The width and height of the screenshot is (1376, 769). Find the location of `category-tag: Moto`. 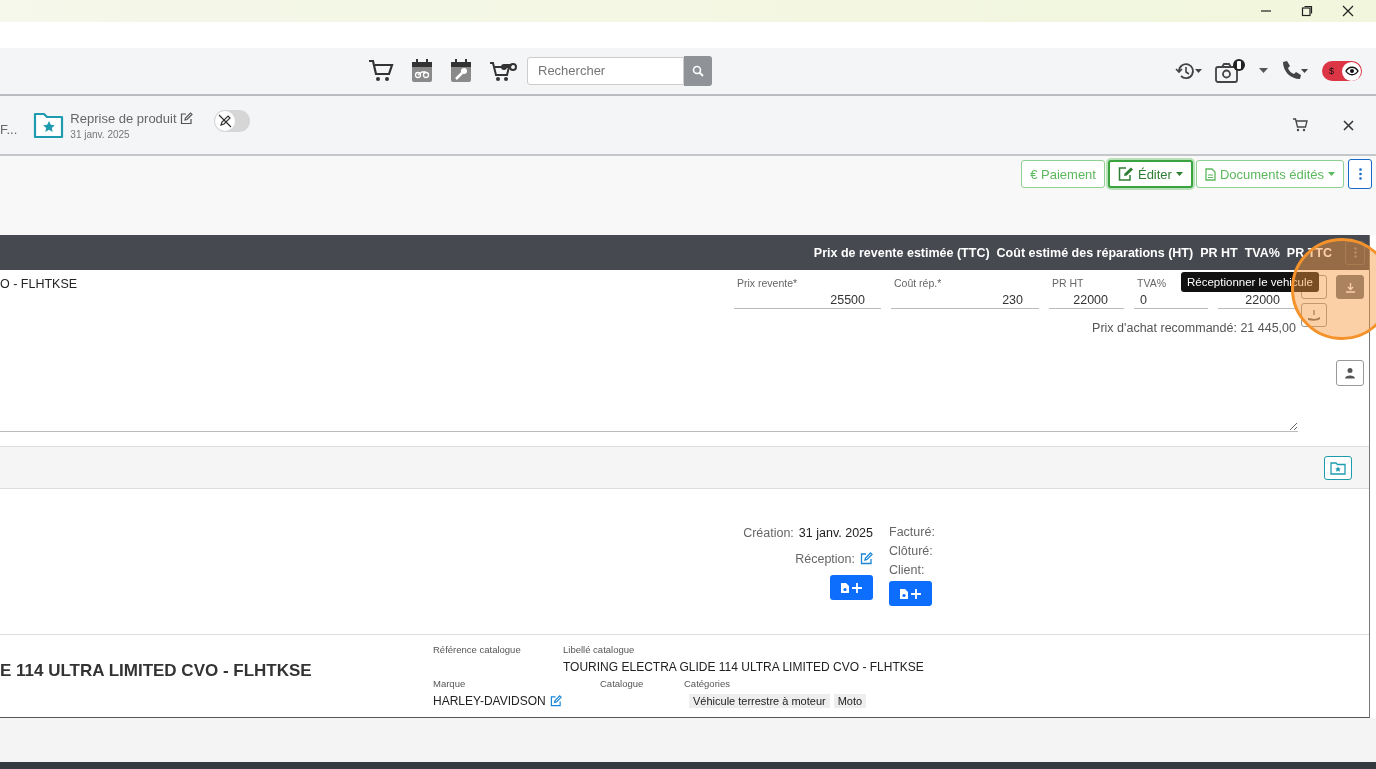

category-tag: Moto is located at coordinates (850, 701).